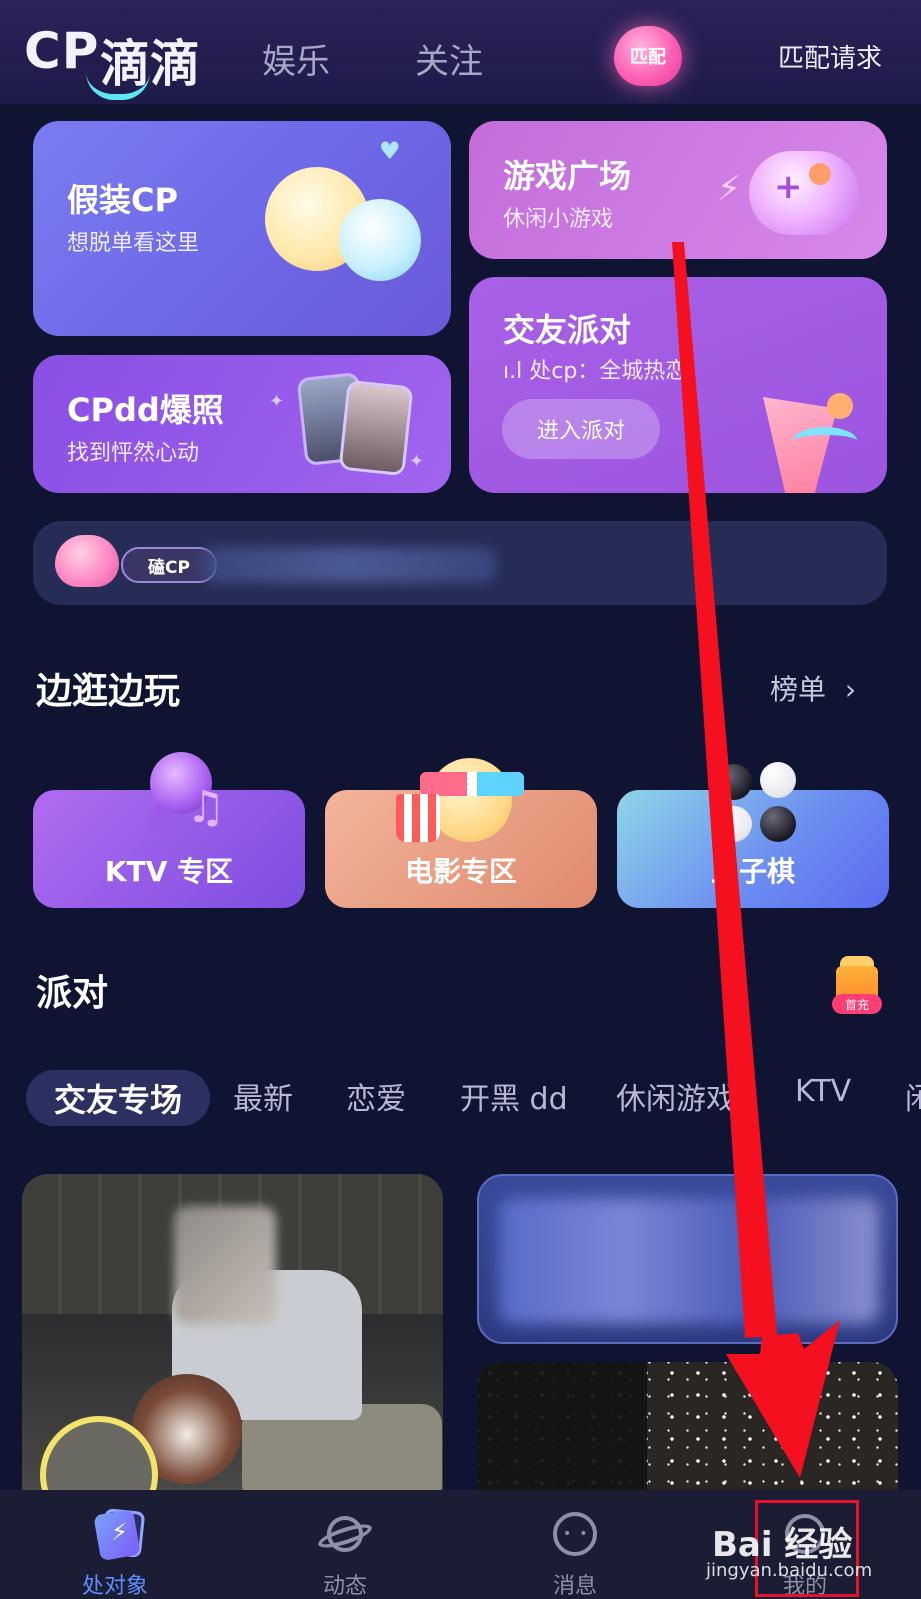  What do you see at coordinates (789, 1570) in the screenshot?
I see `watermark-url: jingyan.baidu.com` at bounding box center [789, 1570].